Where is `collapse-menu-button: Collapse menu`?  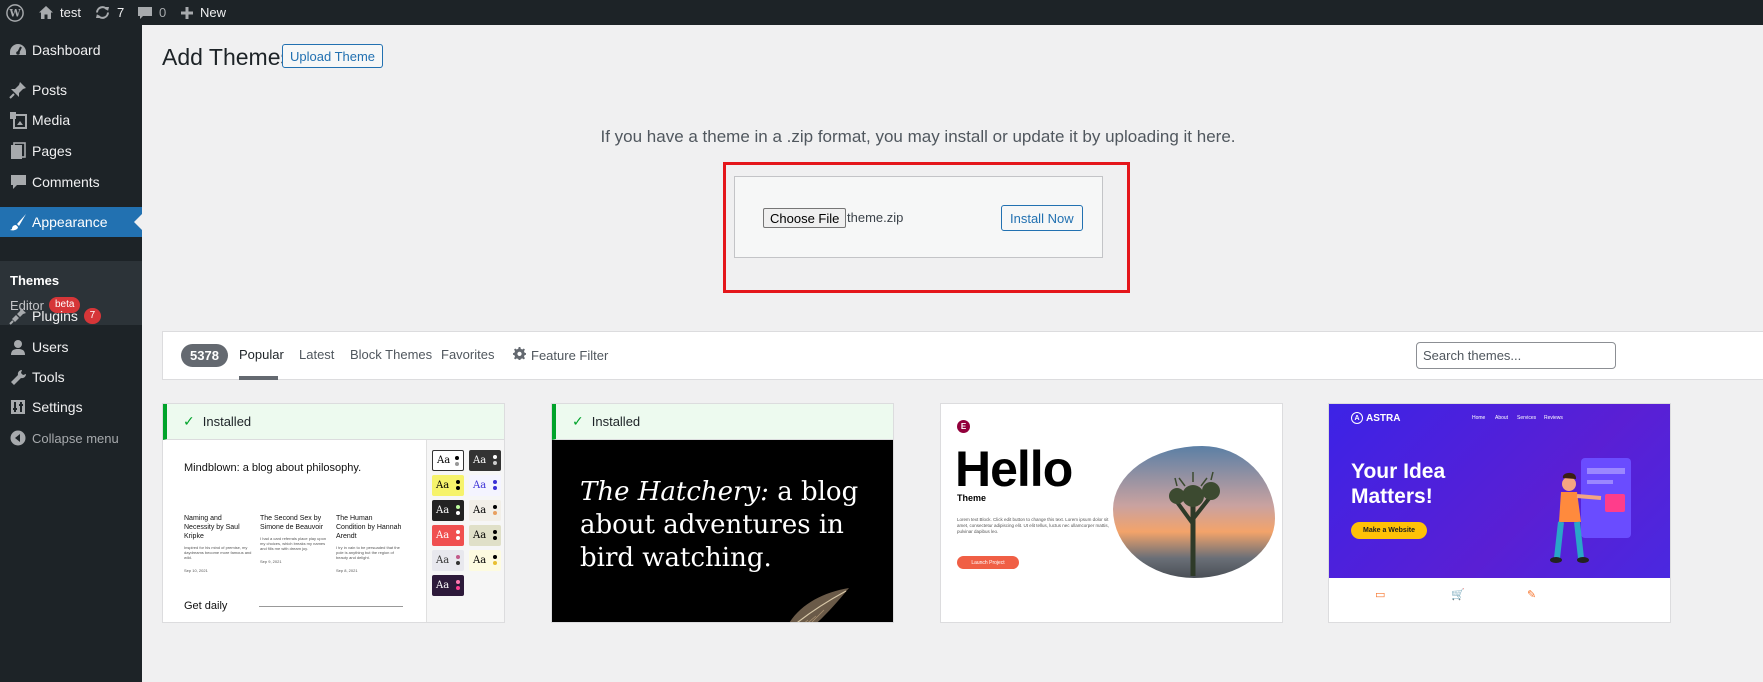 collapse-menu-button: Collapse menu is located at coordinates (71, 438).